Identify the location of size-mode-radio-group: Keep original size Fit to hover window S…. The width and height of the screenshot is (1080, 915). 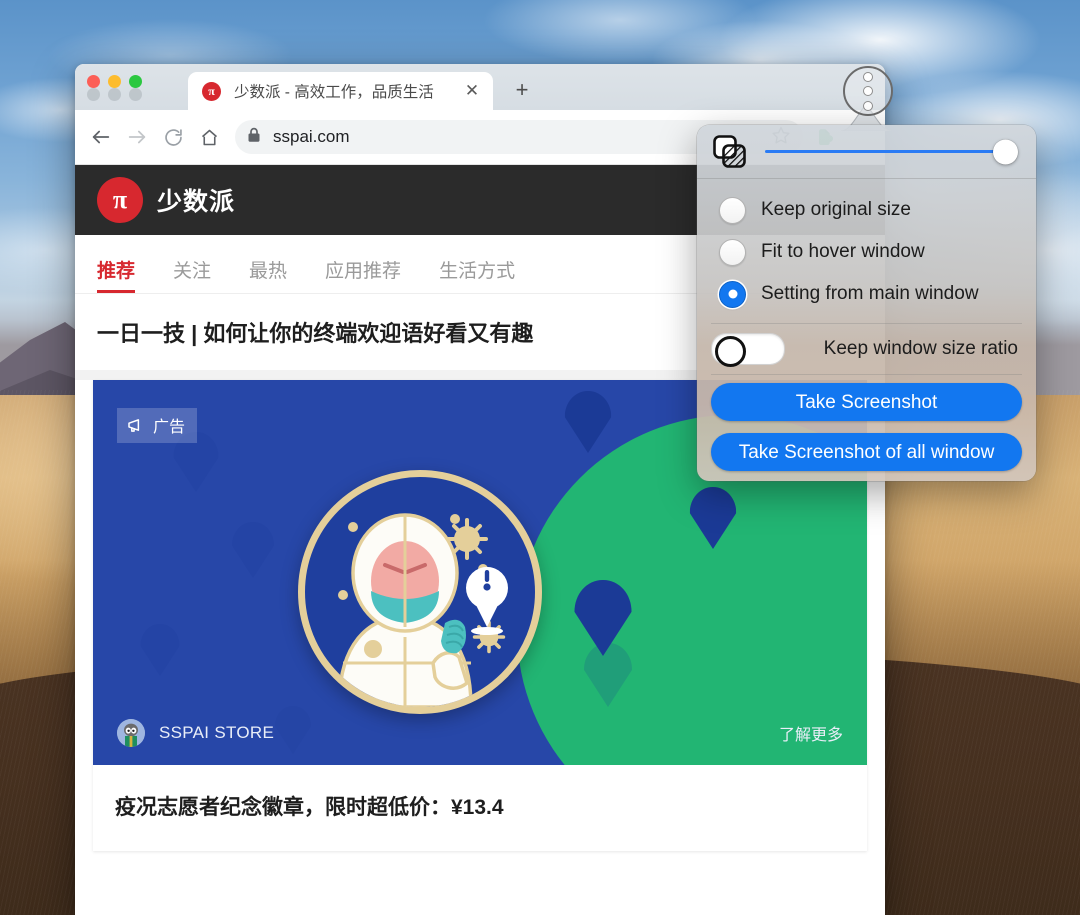
(866, 251).